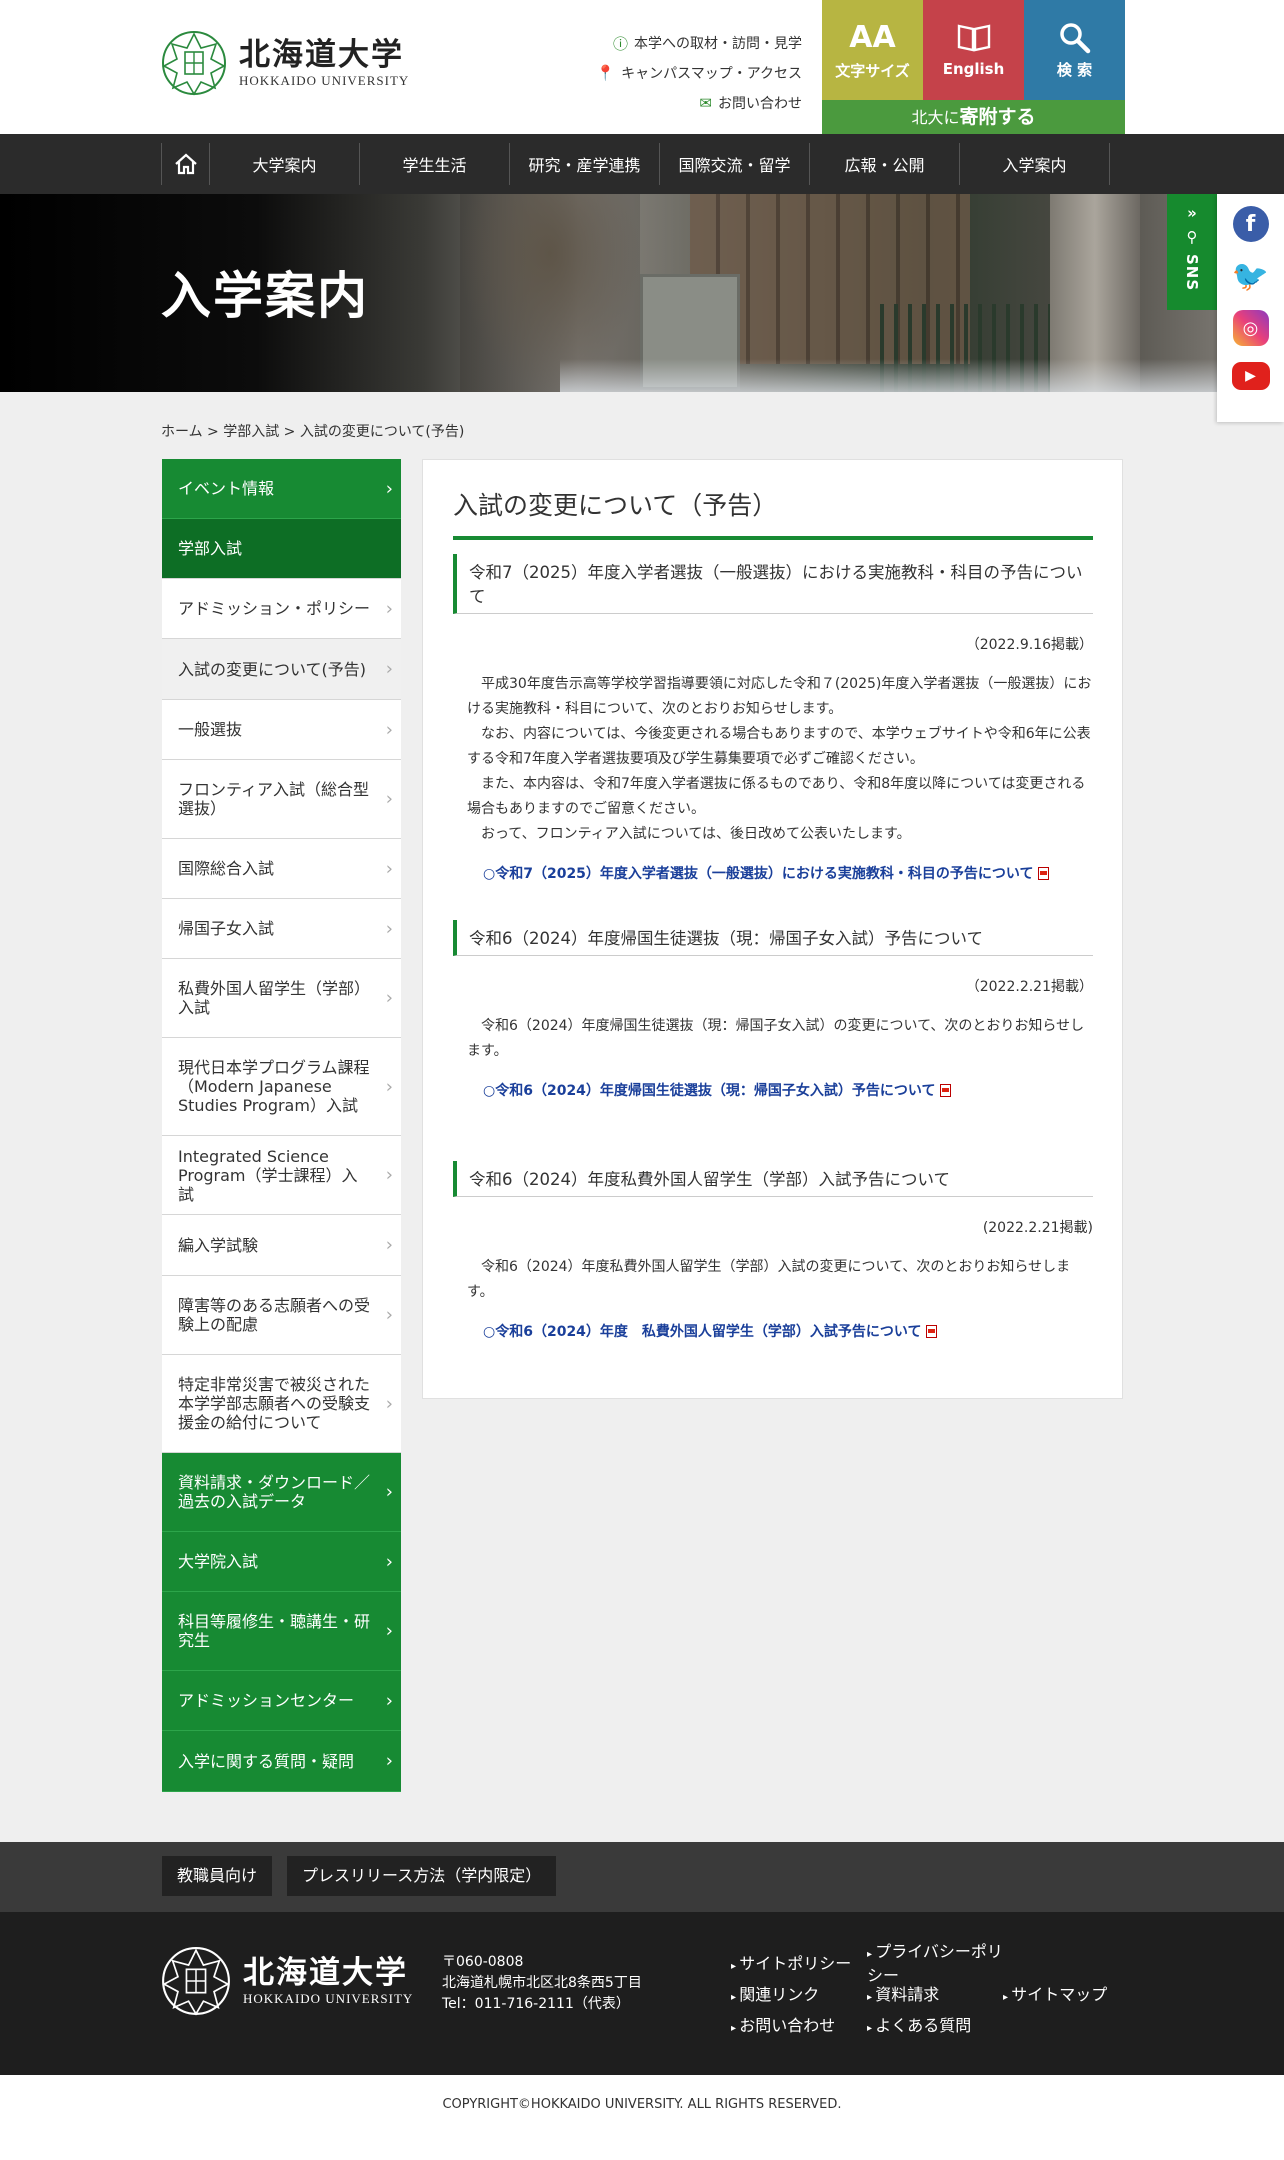 The image size is (1284, 2160). I want to click on nav-home, so click(186, 164).